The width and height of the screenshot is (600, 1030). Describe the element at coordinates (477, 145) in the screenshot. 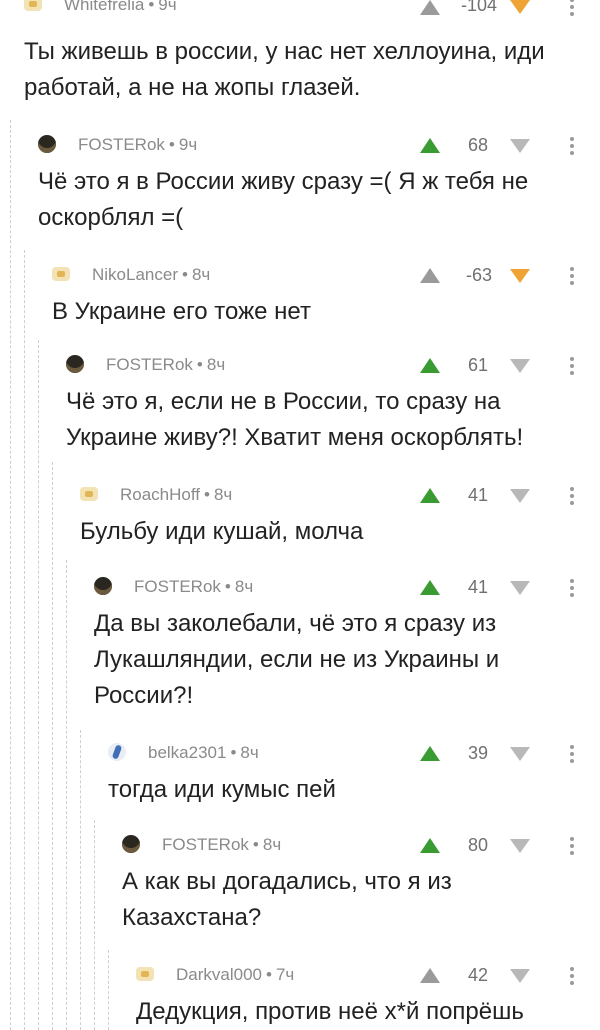

I see `comment-rating: 68` at that location.